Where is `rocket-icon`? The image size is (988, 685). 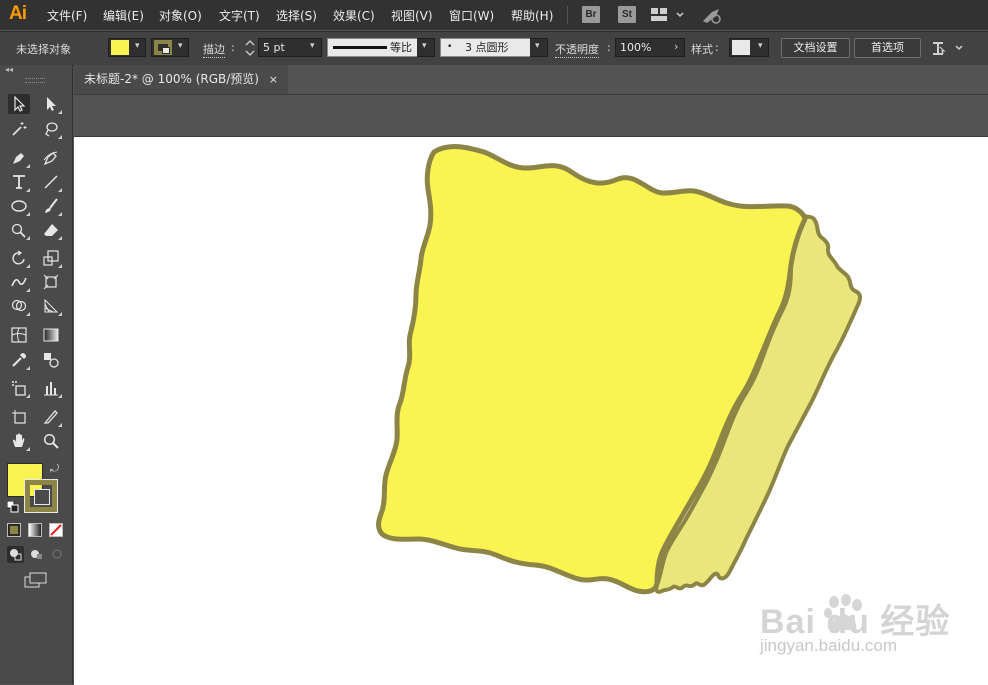
rocket-icon is located at coordinates (712, 16).